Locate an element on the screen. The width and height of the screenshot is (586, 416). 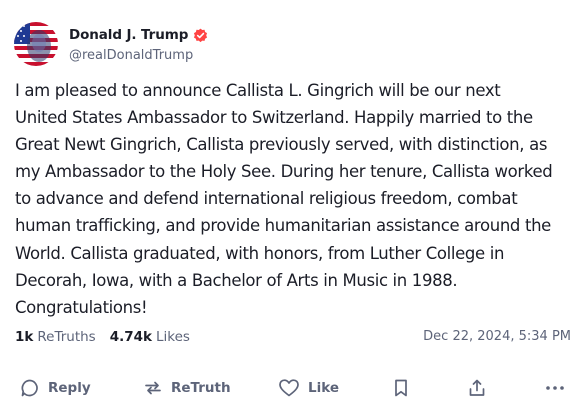
bookmark-button is located at coordinates (401, 388).